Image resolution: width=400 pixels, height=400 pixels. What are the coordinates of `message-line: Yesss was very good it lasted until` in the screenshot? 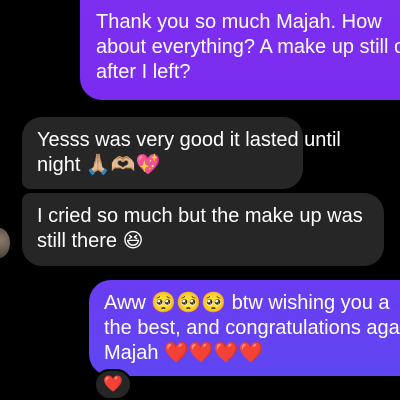 It's located at (189, 140).